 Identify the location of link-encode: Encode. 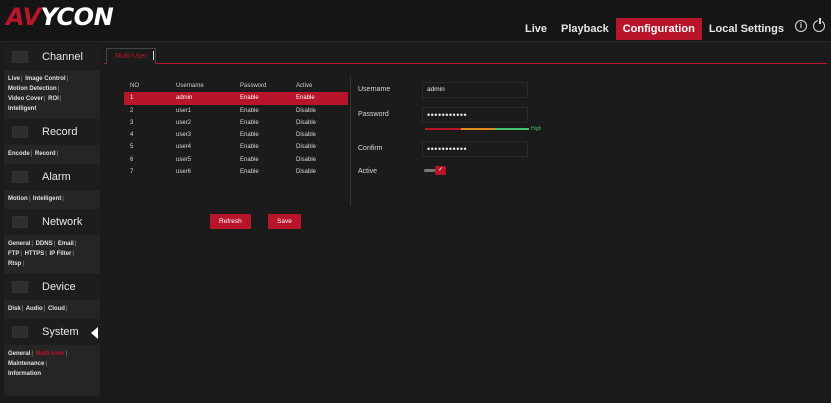
(19, 154).